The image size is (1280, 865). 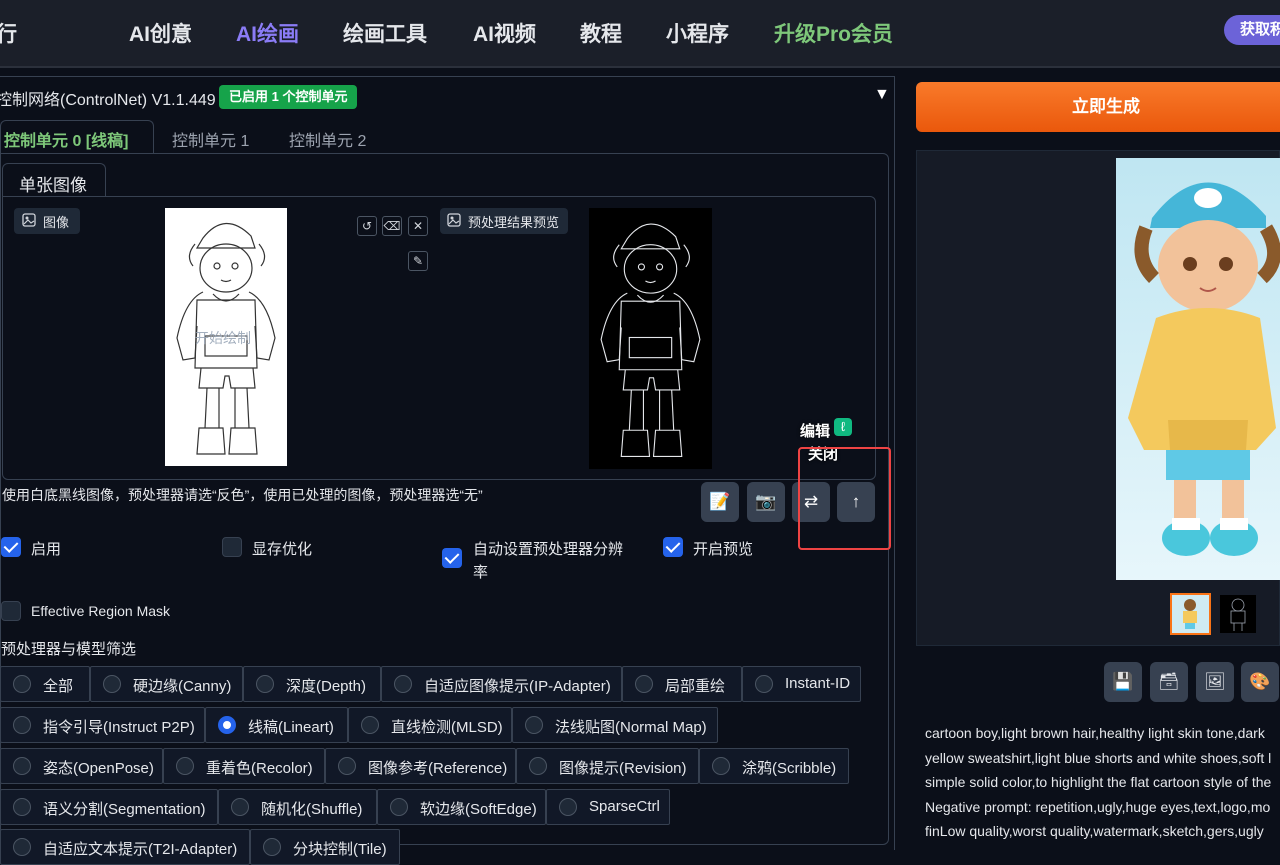 I want to click on radio-label: 涂鸦(Scribble), so click(x=789, y=768).